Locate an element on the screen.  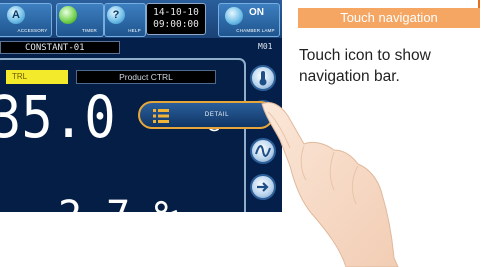
callout-title: Touch navigation is located at coordinates (389, 18).